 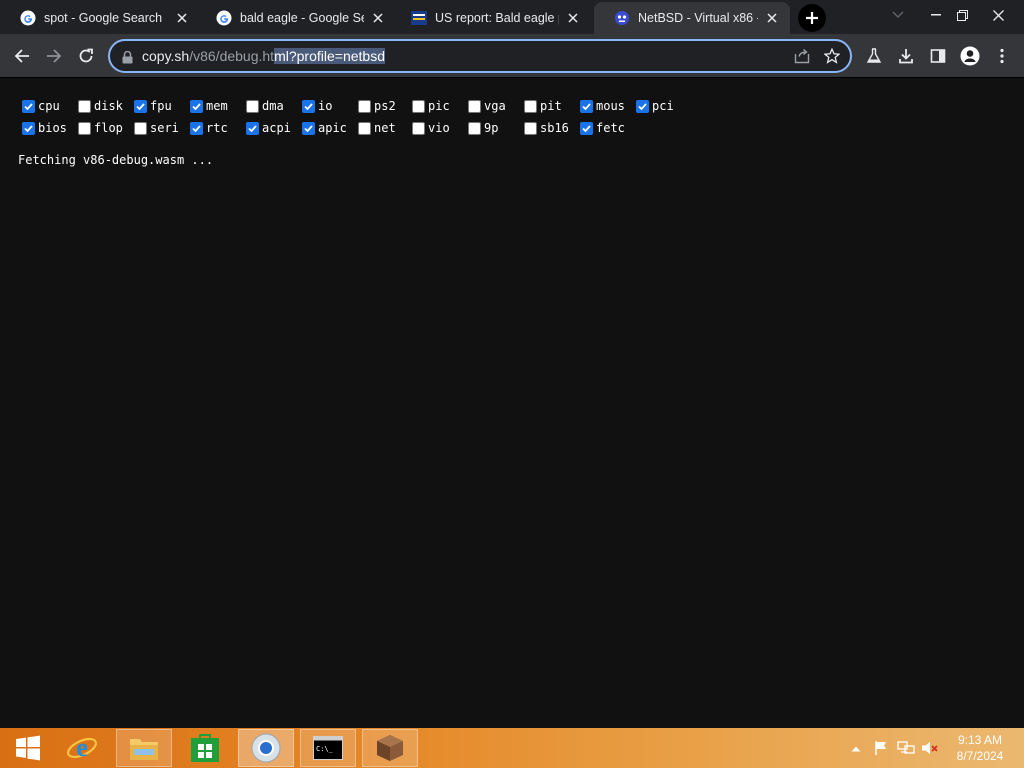 What do you see at coordinates (602, 106) in the screenshot?
I see `debug-option-mous: mous` at bounding box center [602, 106].